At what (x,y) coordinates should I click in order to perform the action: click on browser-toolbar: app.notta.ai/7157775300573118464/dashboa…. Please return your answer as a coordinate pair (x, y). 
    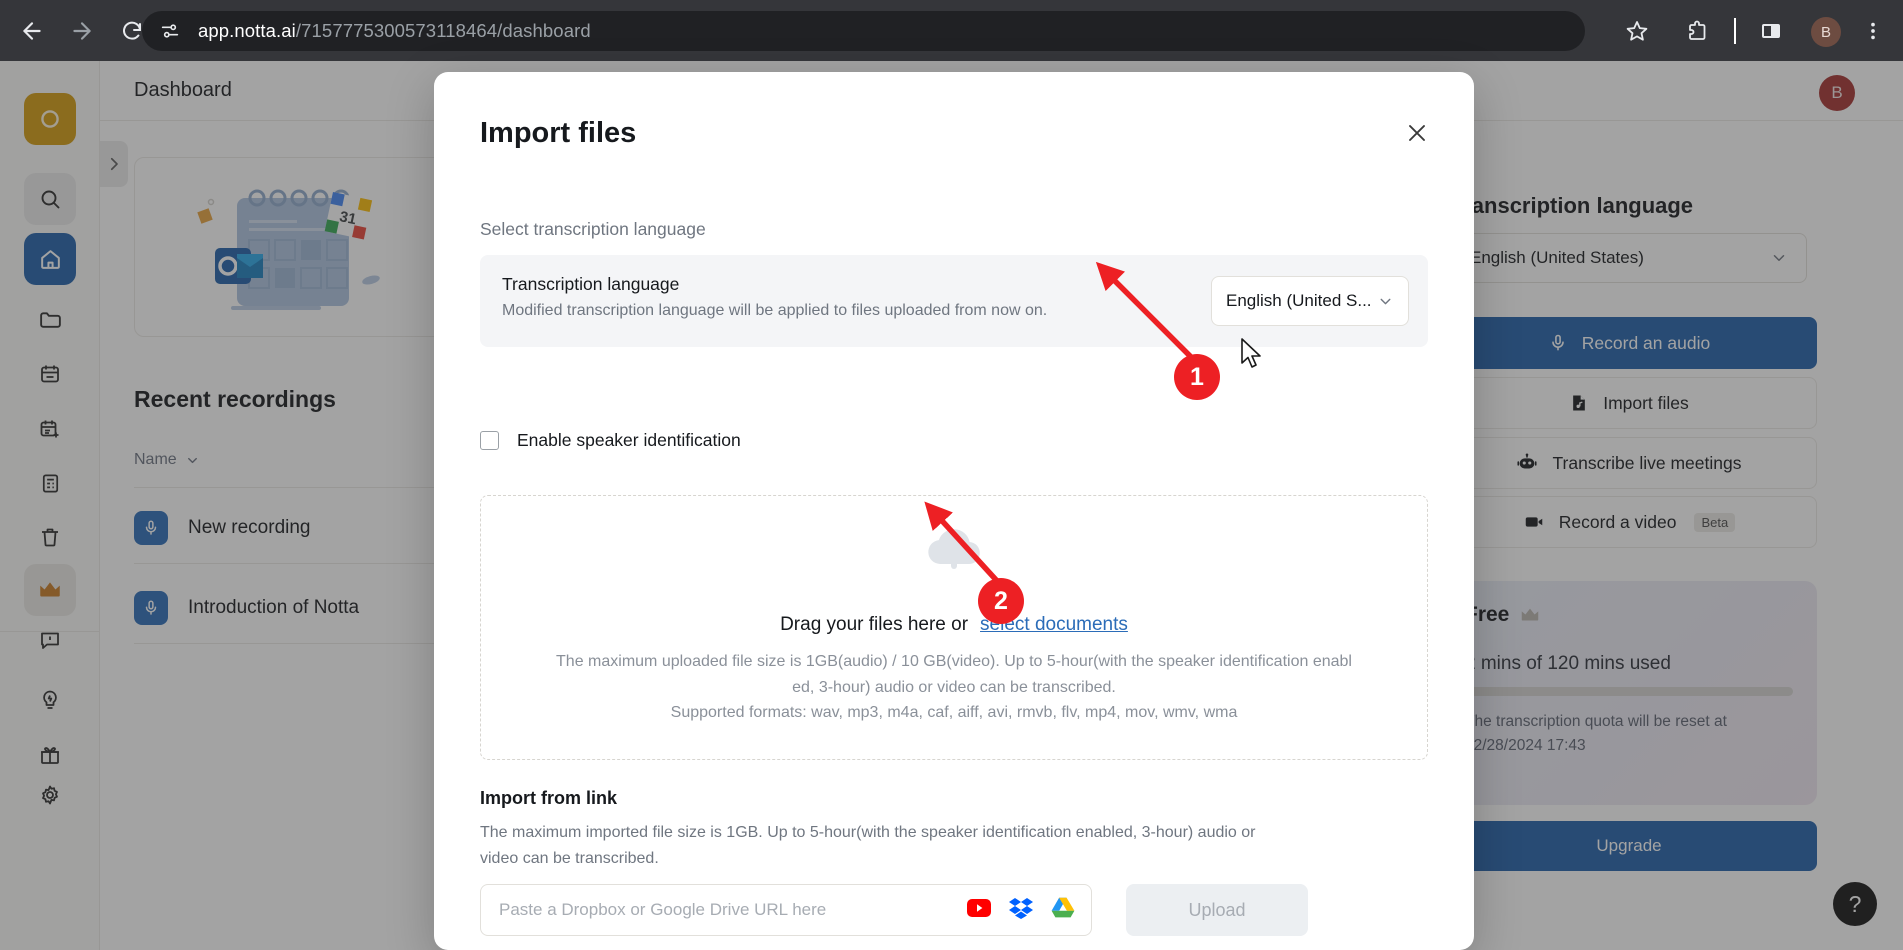
    Looking at the image, I should click on (951, 30).